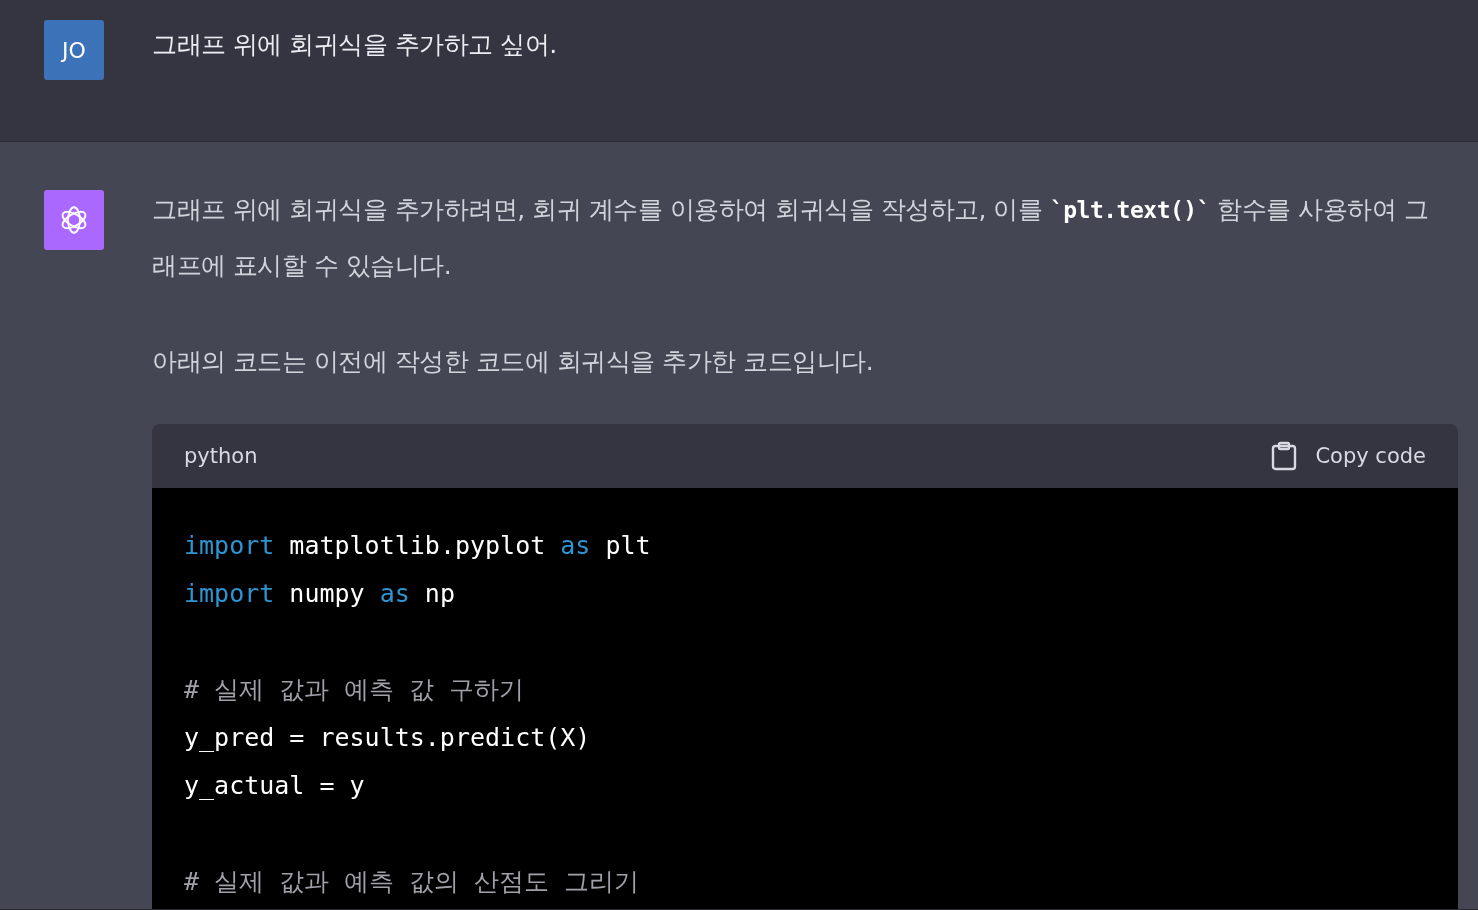 This screenshot has width=1478, height=910. What do you see at coordinates (275, 786) in the screenshot?
I see `code-line: y_actual = y` at bounding box center [275, 786].